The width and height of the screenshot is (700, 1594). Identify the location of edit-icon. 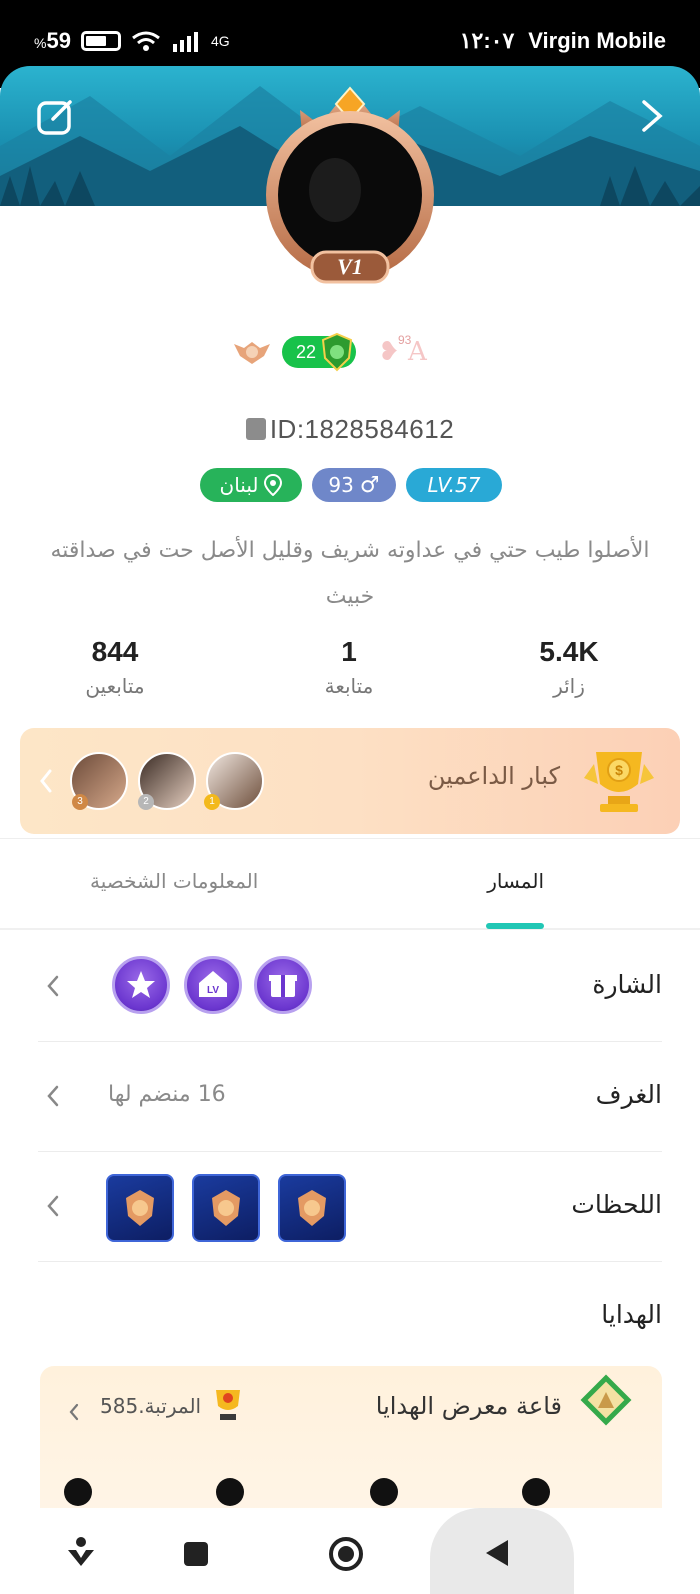
(56, 116).